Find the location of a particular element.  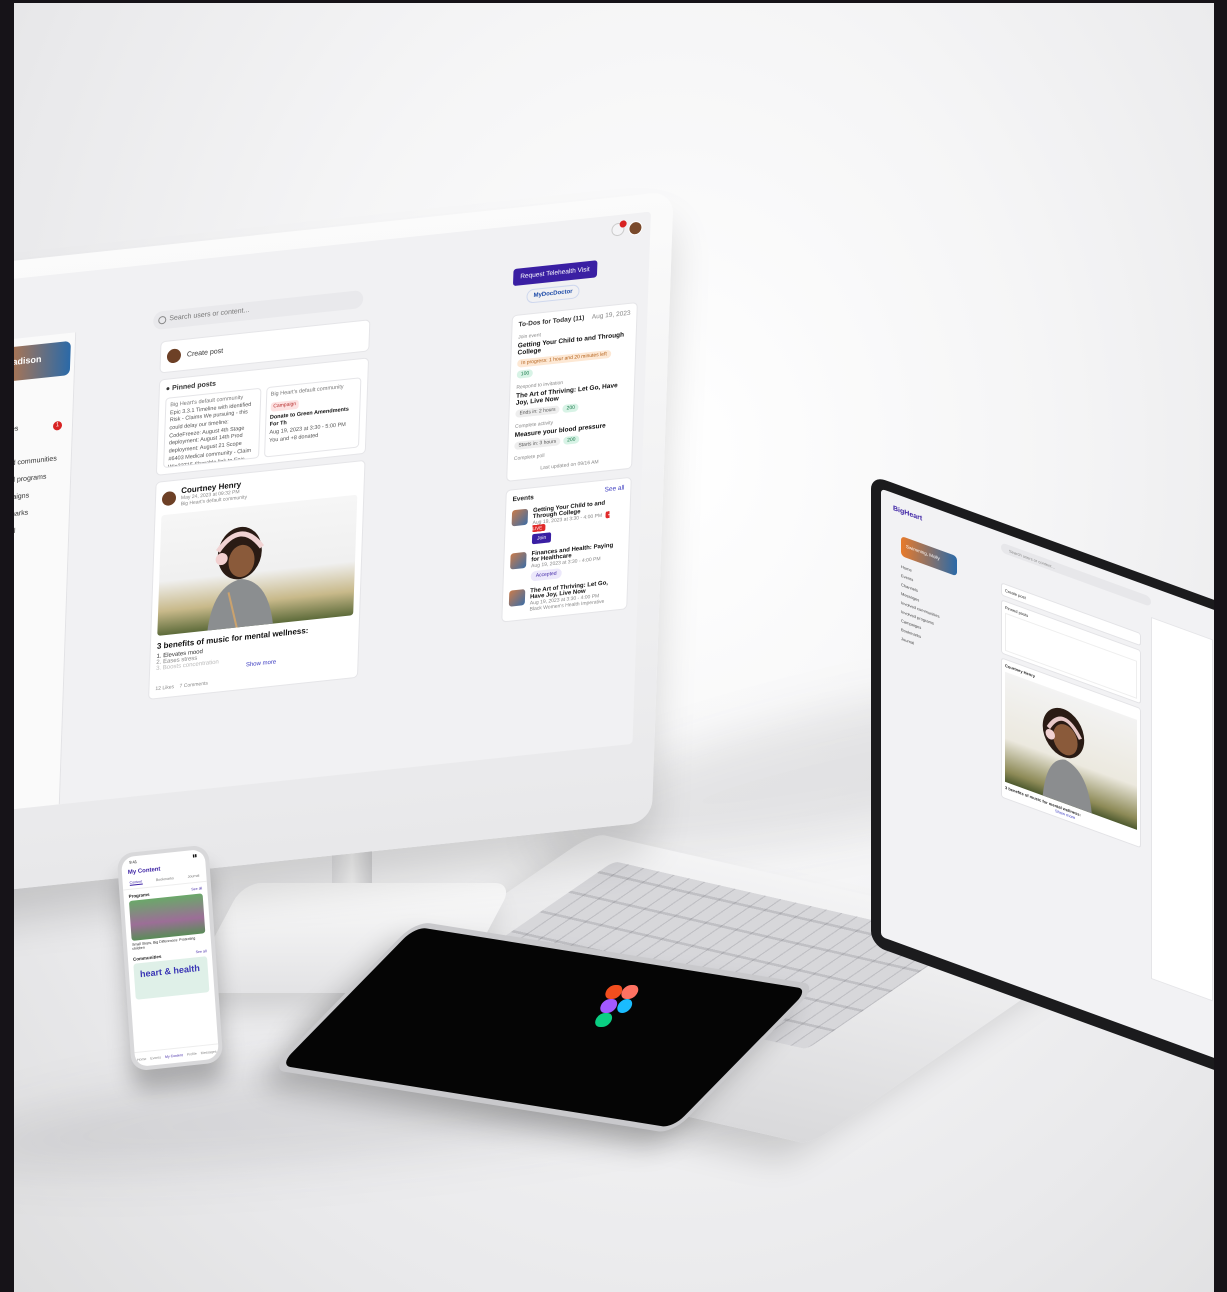

figma-logo-icon is located at coordinates (617, 1006).